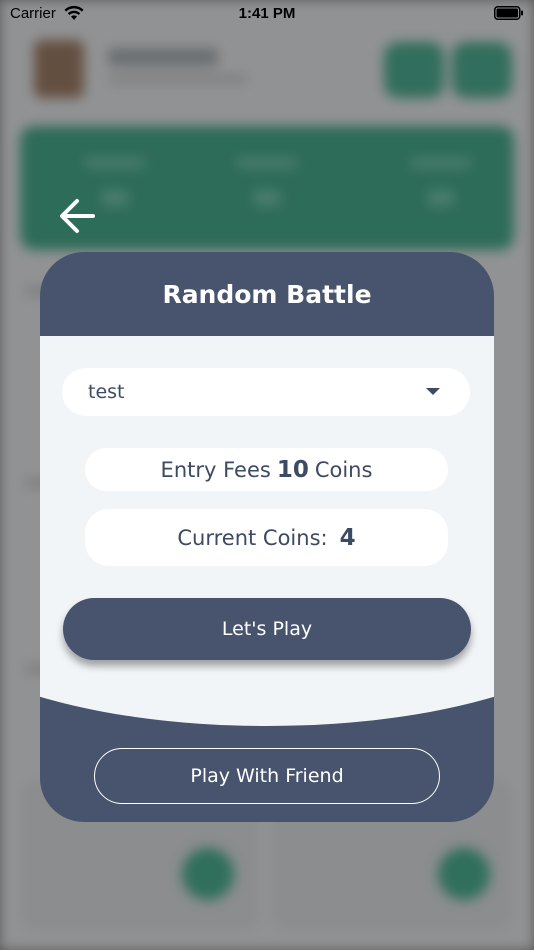  I want to click on current-coins-display: Current Coins: 4, so click(266, 537).